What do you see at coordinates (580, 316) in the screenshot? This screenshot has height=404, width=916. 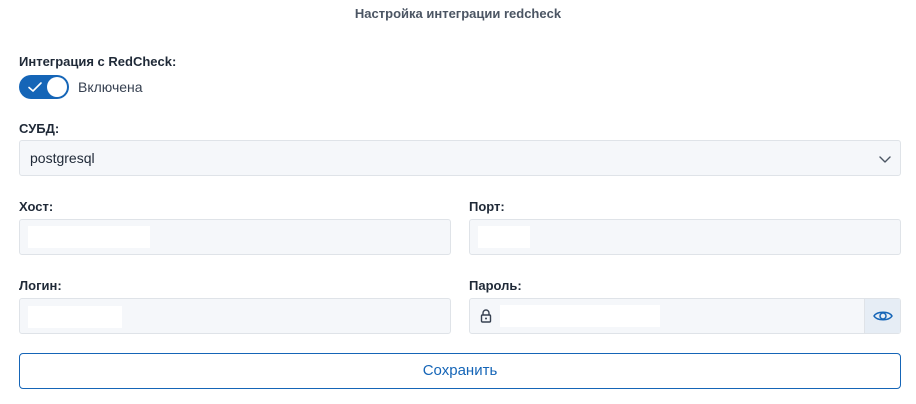 I see `password-value` at bounding box center [580, 316].